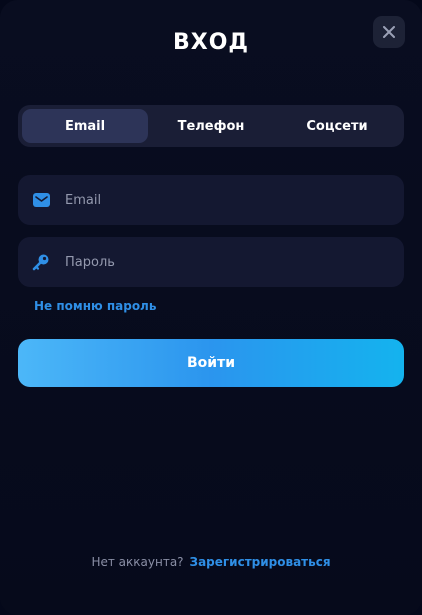  I want to click on tab-email: Email, so click(85, 126).